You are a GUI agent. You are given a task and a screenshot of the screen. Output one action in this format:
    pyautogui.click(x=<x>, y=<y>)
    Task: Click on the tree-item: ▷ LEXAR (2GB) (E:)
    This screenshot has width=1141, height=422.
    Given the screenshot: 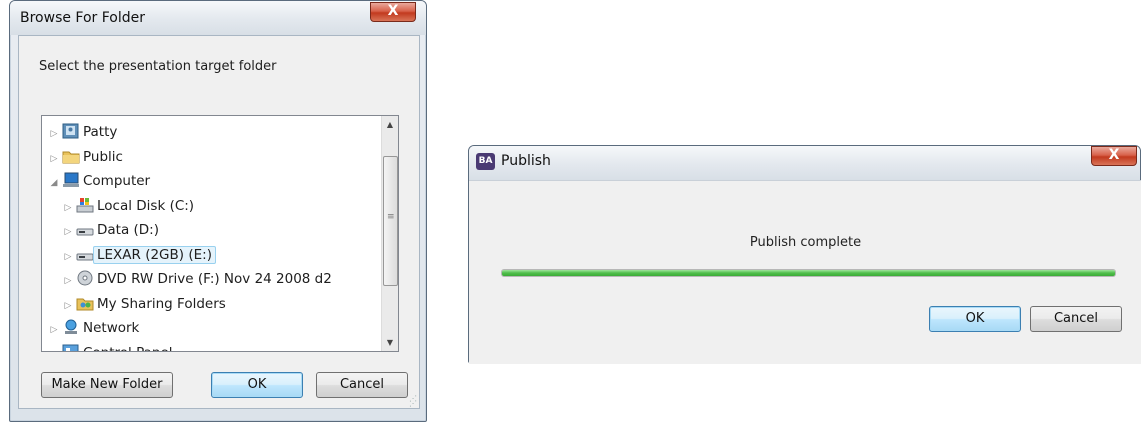 What is the action you would take?
    pyautogui.click(x=139, y=255)
    